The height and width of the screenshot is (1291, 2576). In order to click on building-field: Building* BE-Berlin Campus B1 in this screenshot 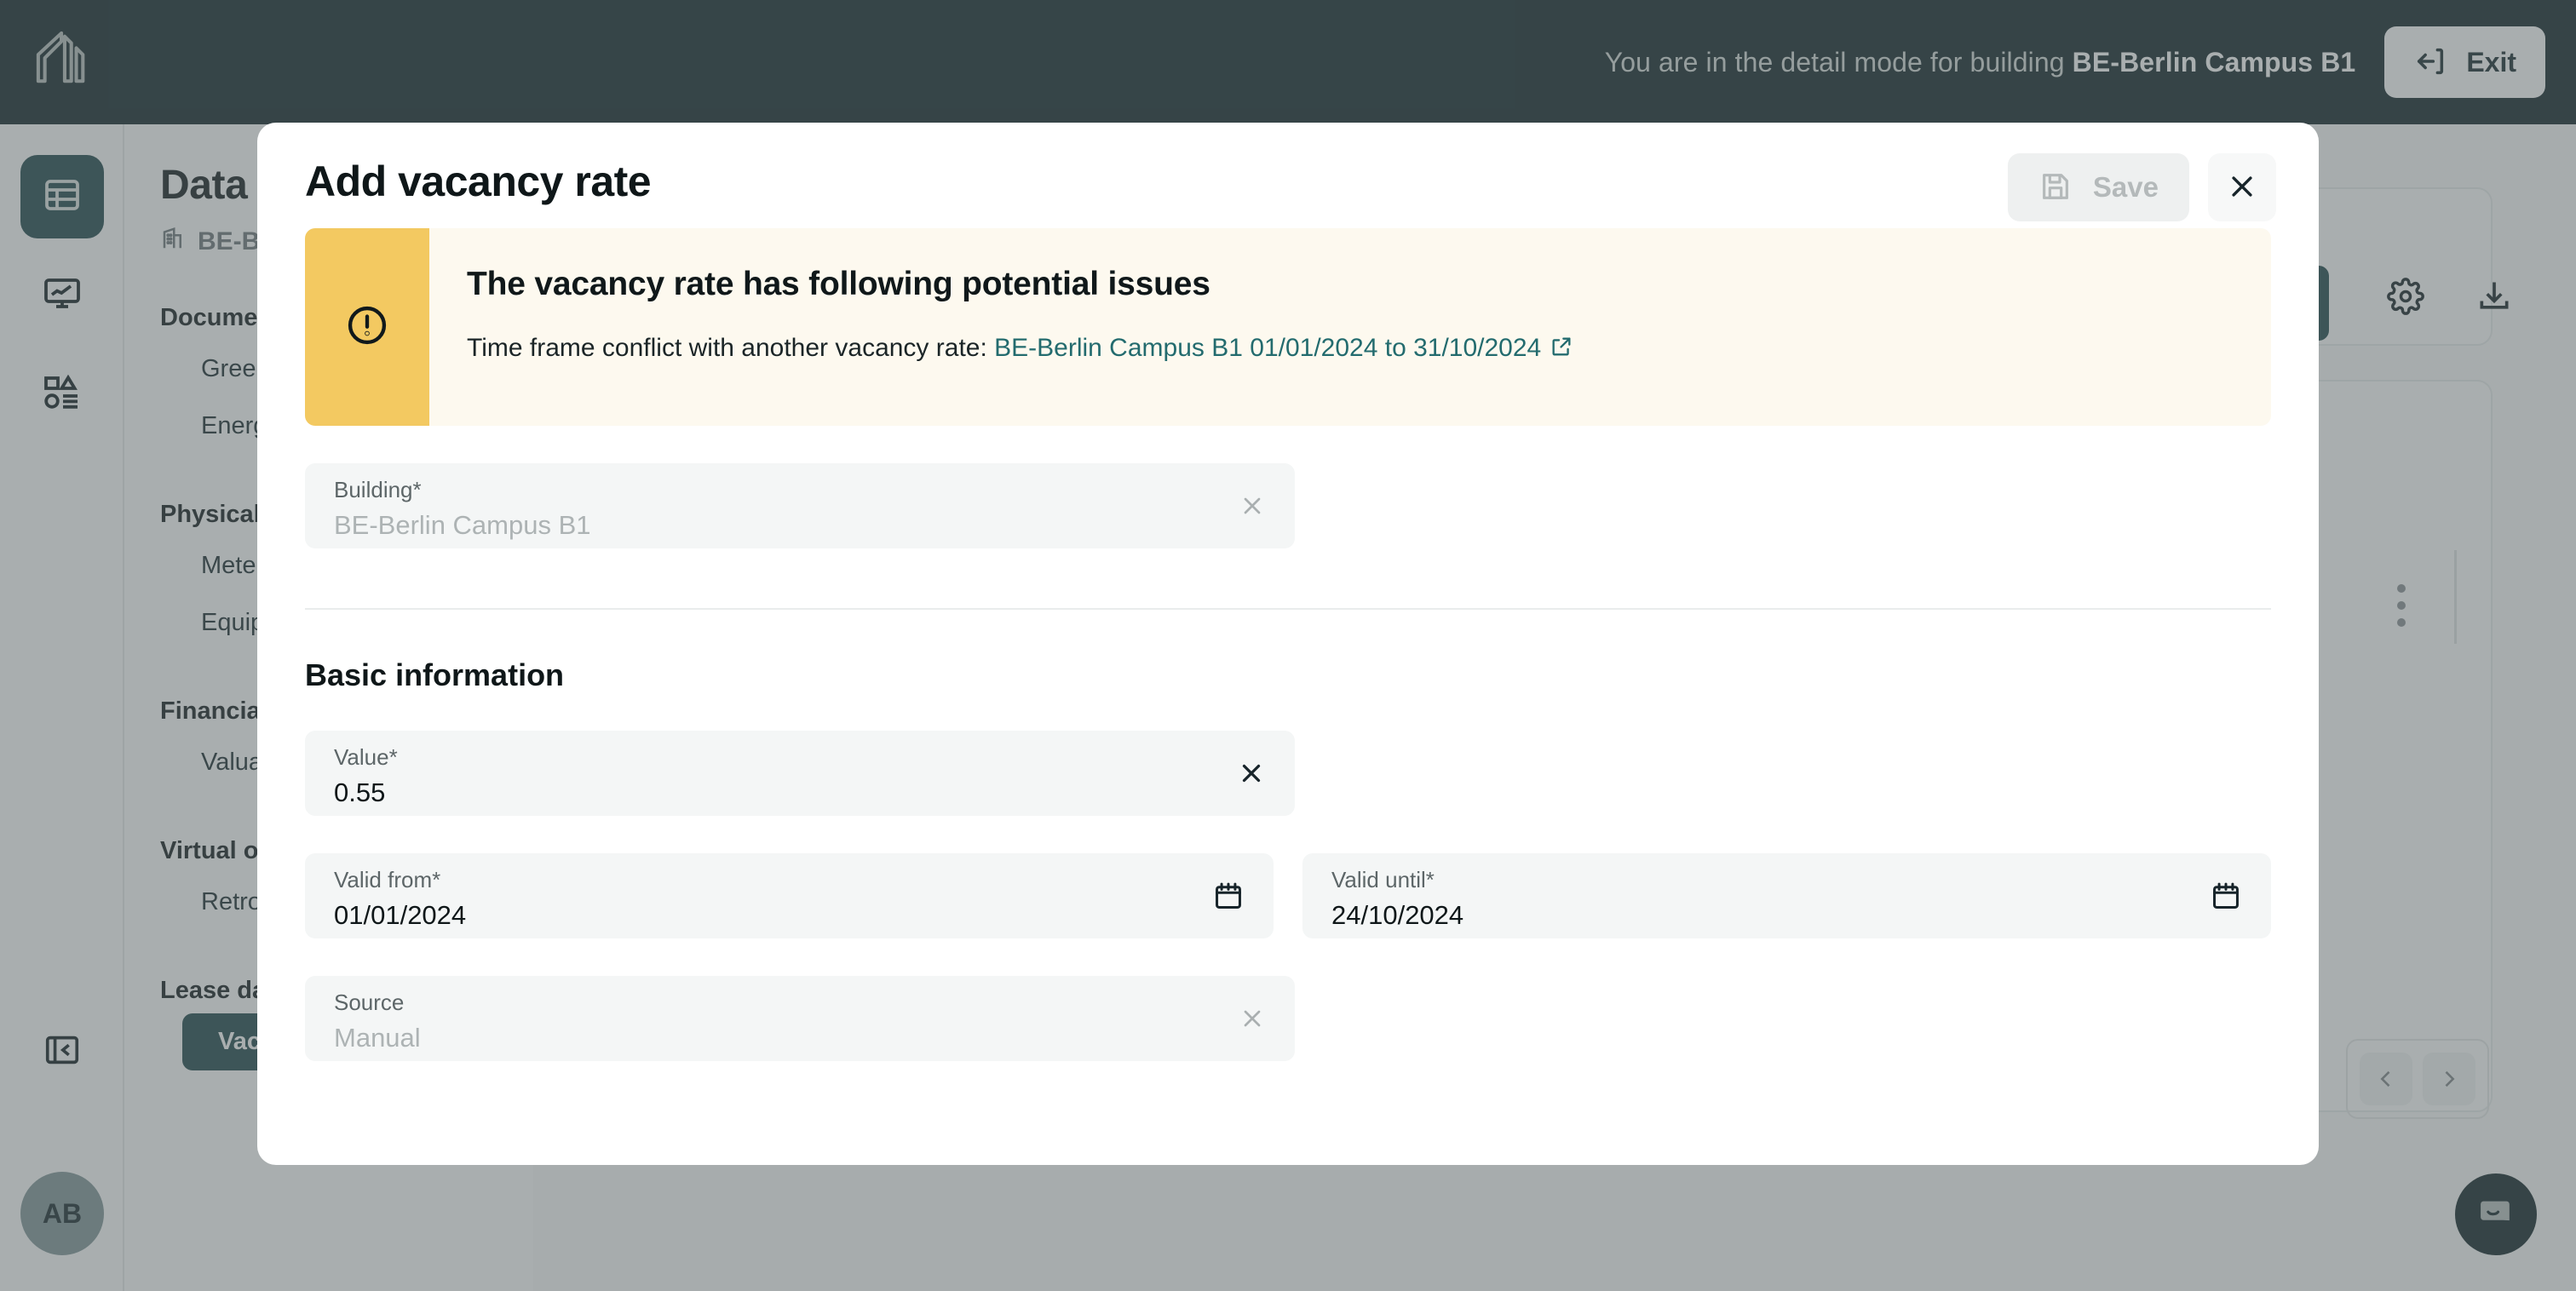, I will do `click(800, 505)`.